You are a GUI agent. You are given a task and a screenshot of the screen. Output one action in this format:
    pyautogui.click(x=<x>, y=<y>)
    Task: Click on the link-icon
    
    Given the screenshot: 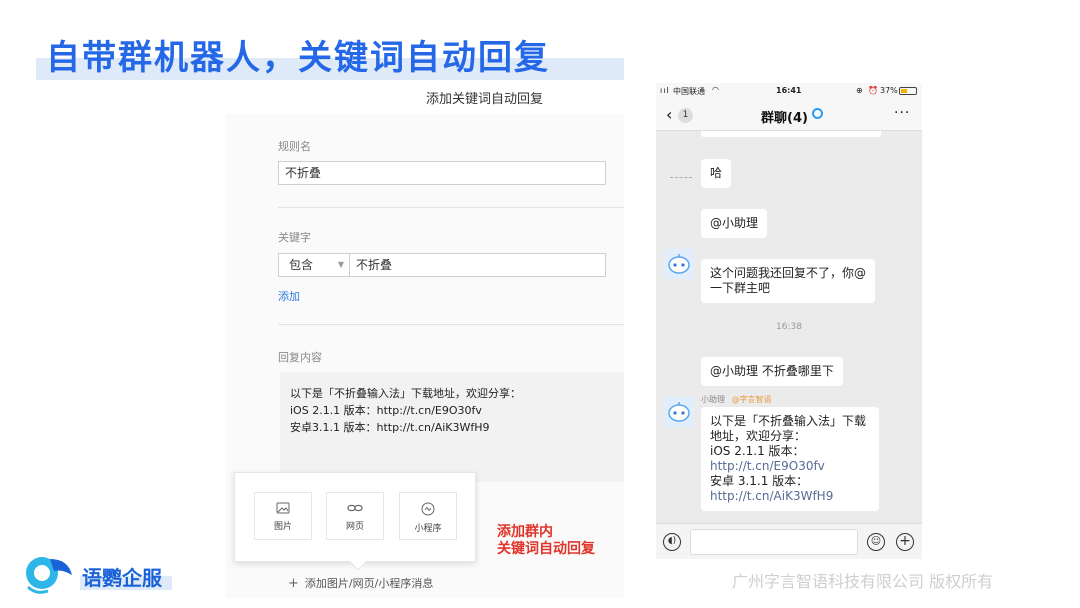 What is the action you would take?
    pyautogui.click(x=355, y=508)
    